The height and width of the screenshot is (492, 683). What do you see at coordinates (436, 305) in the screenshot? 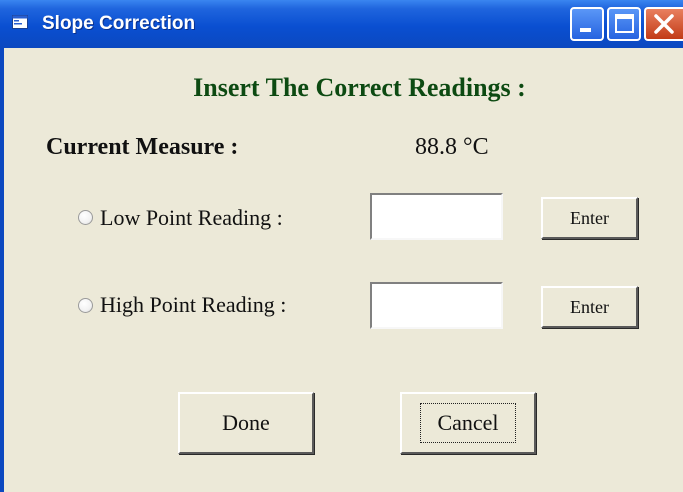
I see `high-point-input` at bounding box center [436, 305].